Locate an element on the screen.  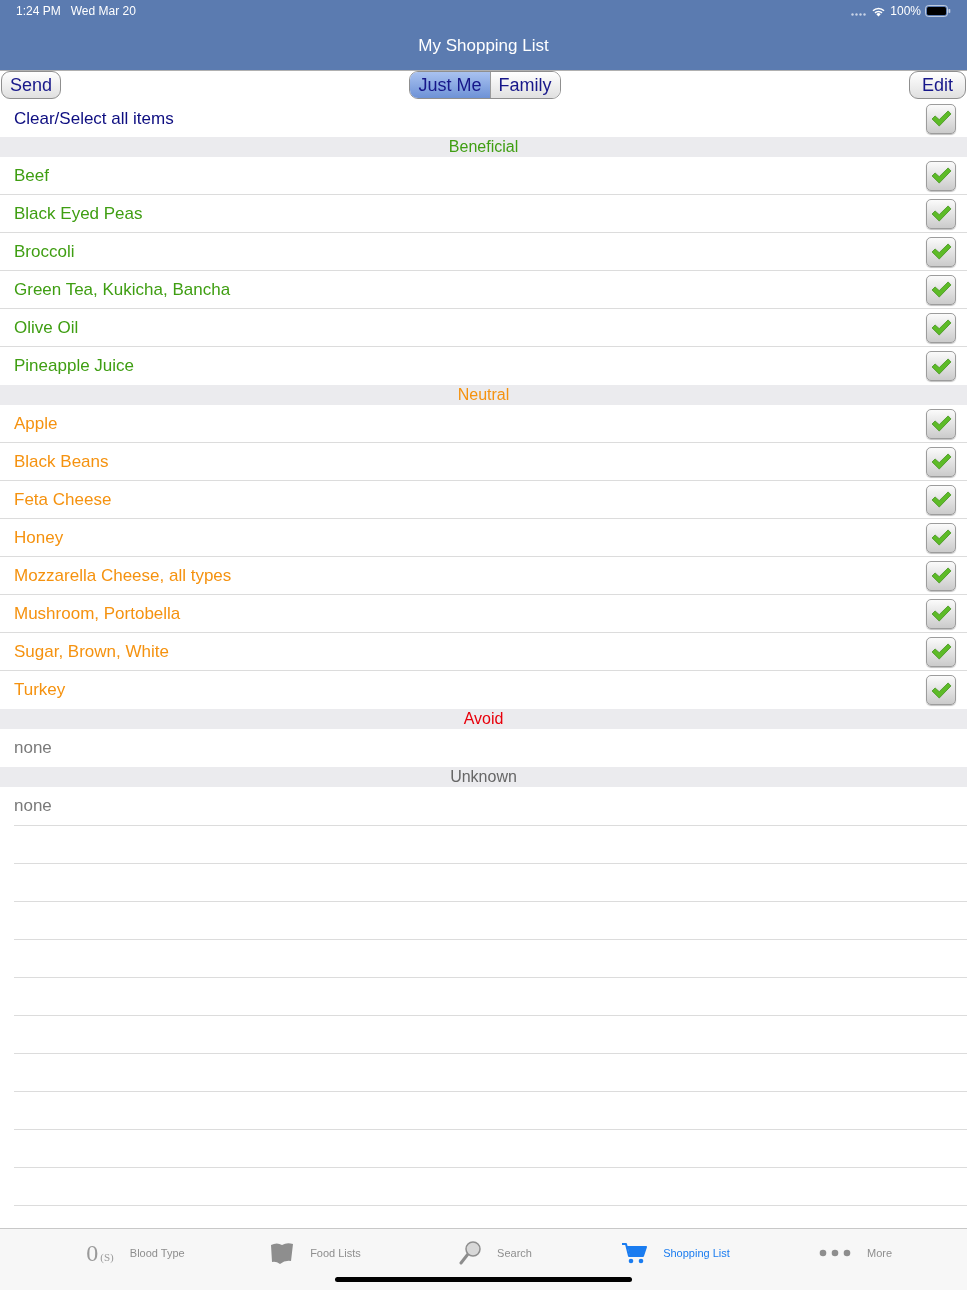
section-title: Neutral is located at coordinates (483, 395).